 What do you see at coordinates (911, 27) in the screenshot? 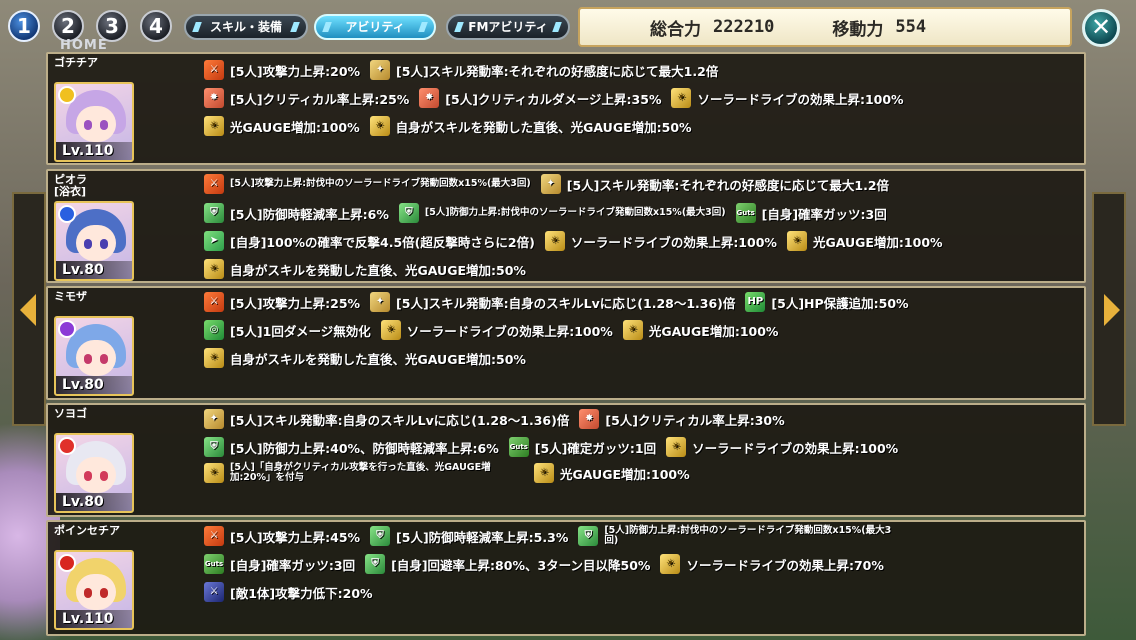
I see `move-power-value: 554` at bounding box center [911, 27].